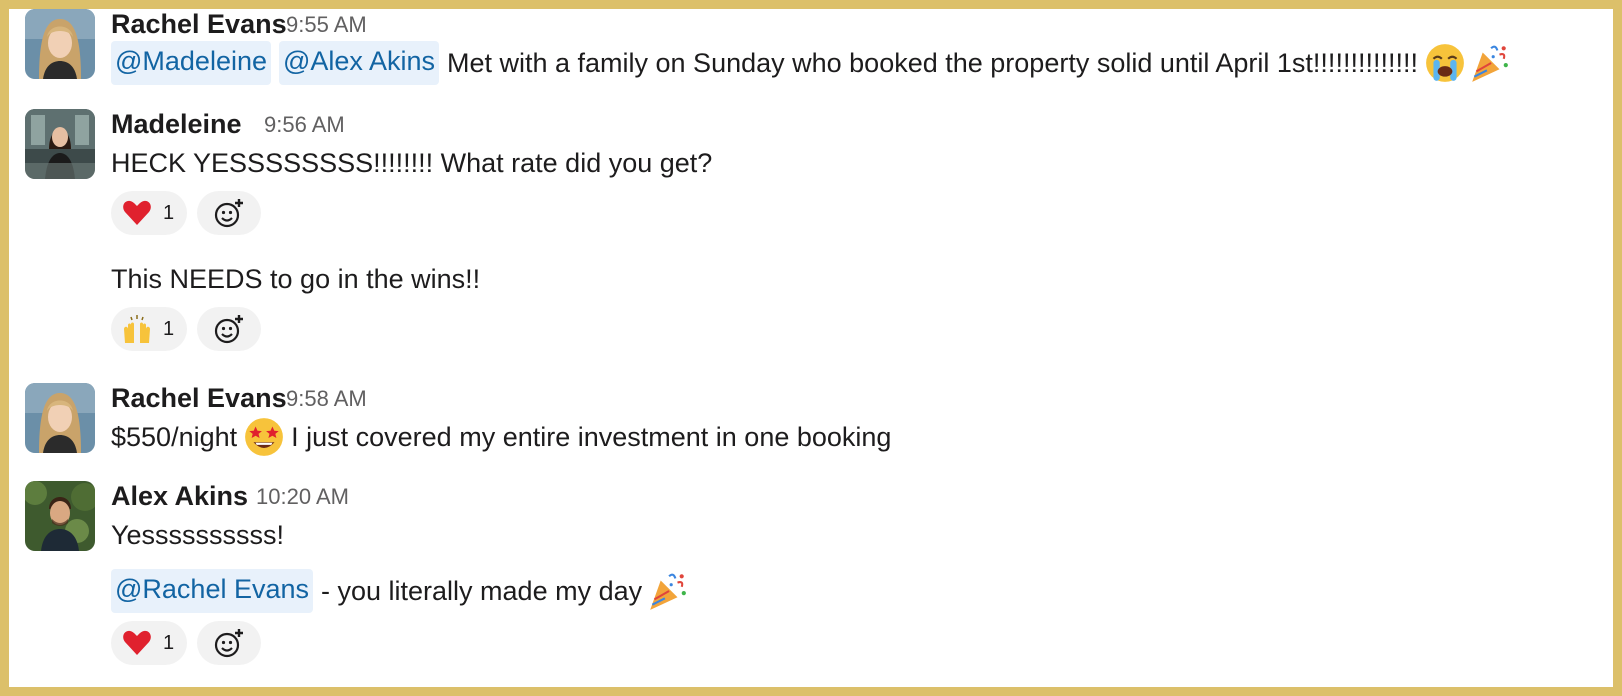  What do you see at coordinates (1445, 63) in the screenshot?
I see `loudly-crying-face-icon` at bounding box center [1445, 63].